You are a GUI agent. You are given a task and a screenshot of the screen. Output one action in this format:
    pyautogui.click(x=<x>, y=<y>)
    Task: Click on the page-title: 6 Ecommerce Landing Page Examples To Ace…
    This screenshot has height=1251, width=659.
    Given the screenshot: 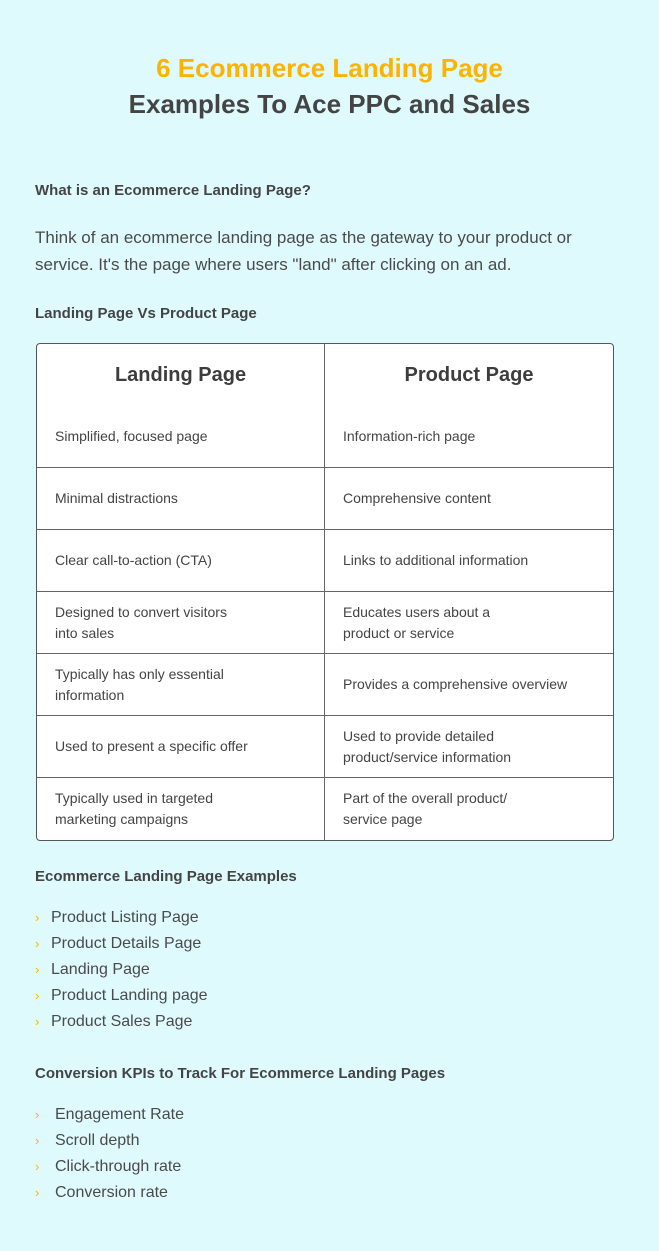 What is the action you would take?
    pyautogui.click(x=329, y=86)
    